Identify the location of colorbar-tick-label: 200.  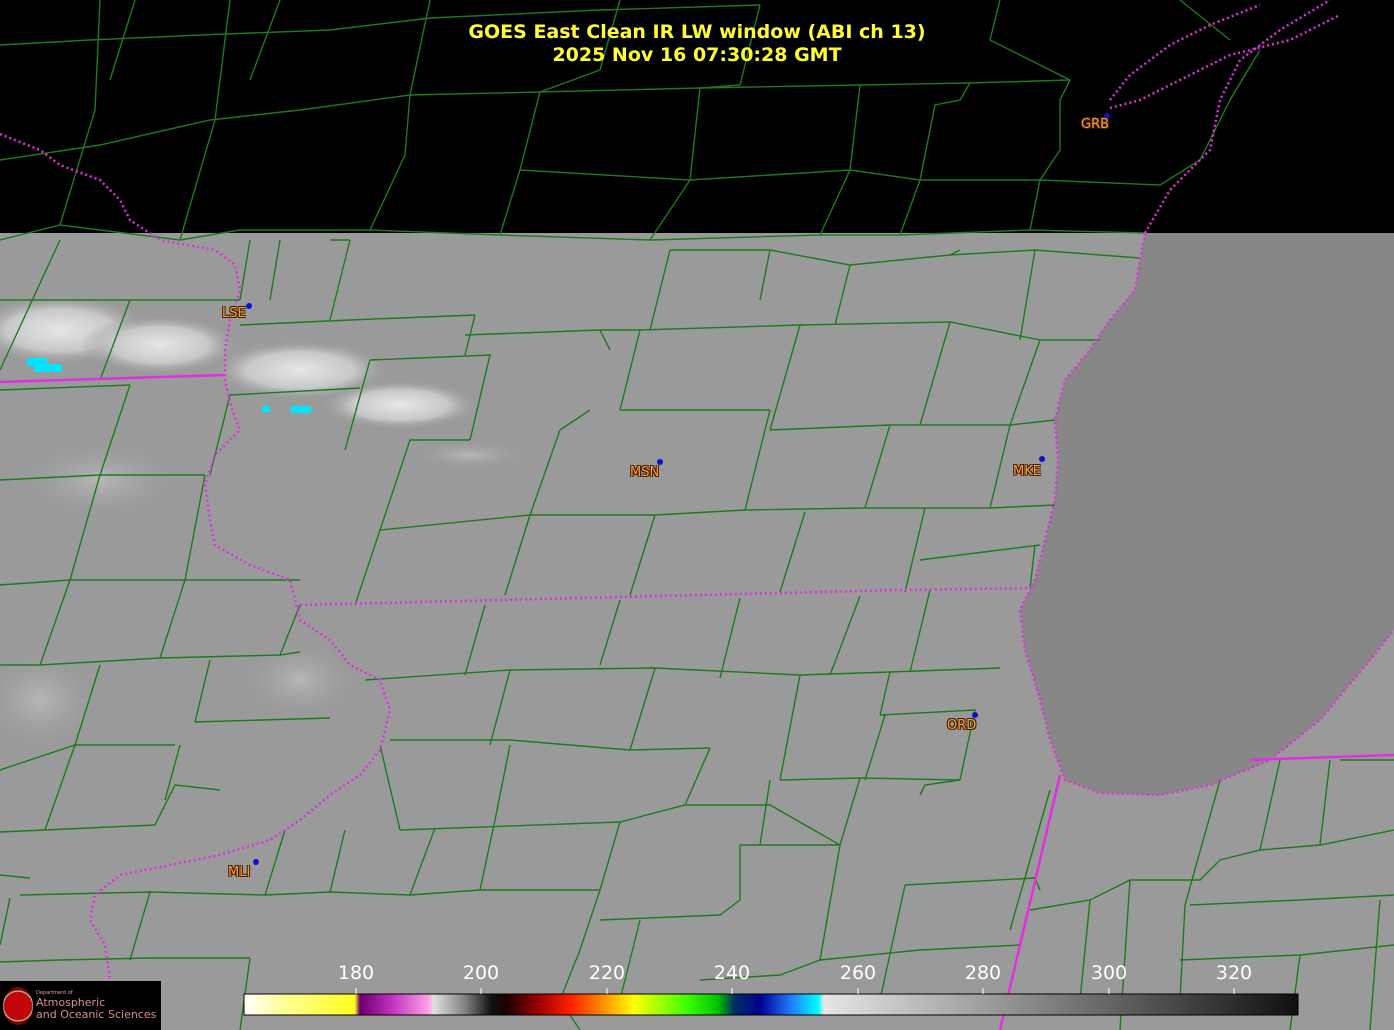
(481, 973).